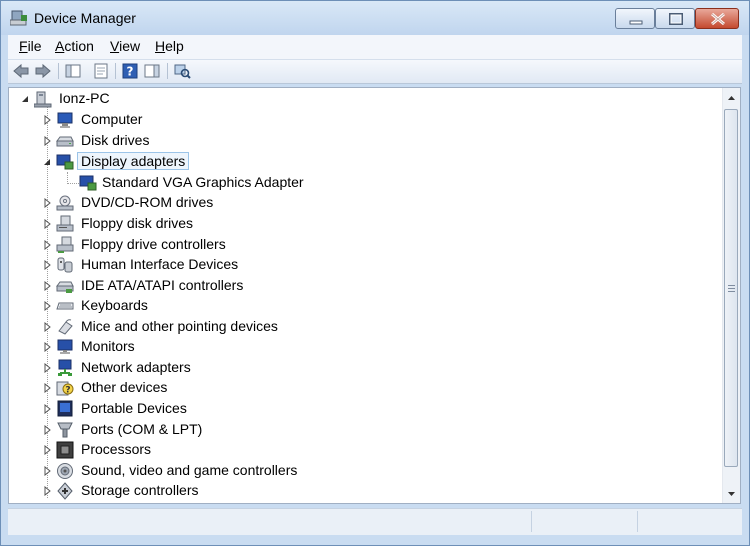 This screenshot has height=546, width=750. Describe the element at coordinates (85, 18) in the screenshot. I see `window-title: Device Manager` at that location.